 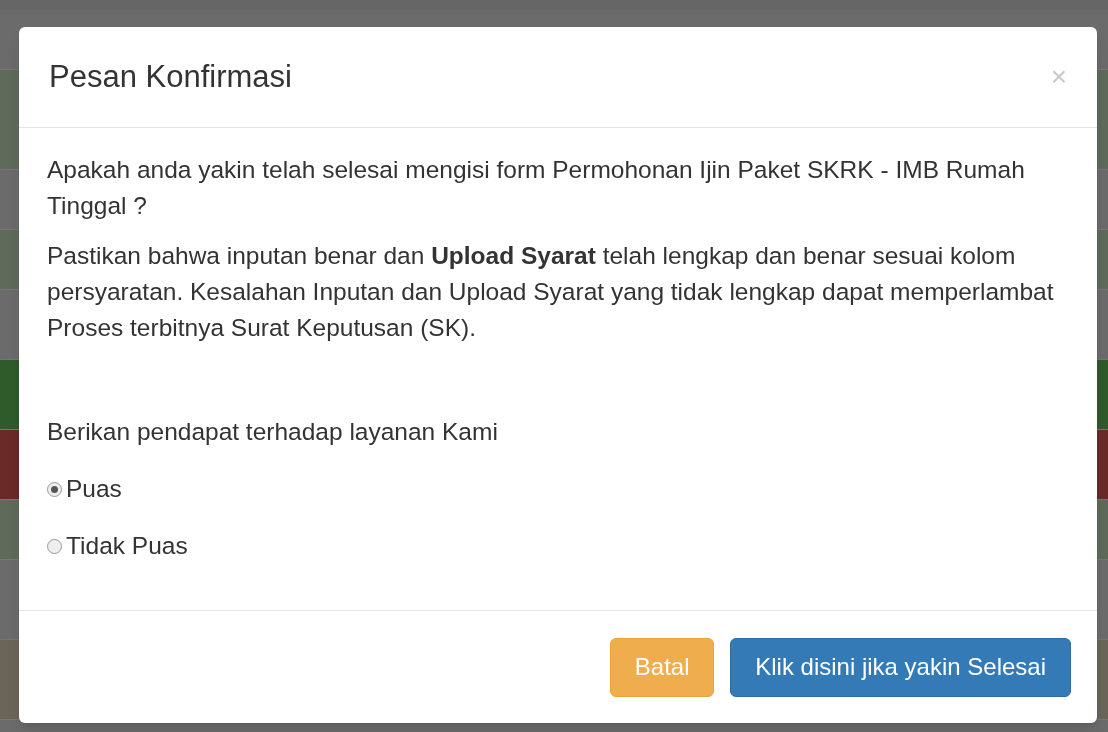 What do you see at coordinates (900, 667) in the screenshot?
I see `confirm-button: Klik disini jika yakin Selesai` at bounding box center [900, 667].